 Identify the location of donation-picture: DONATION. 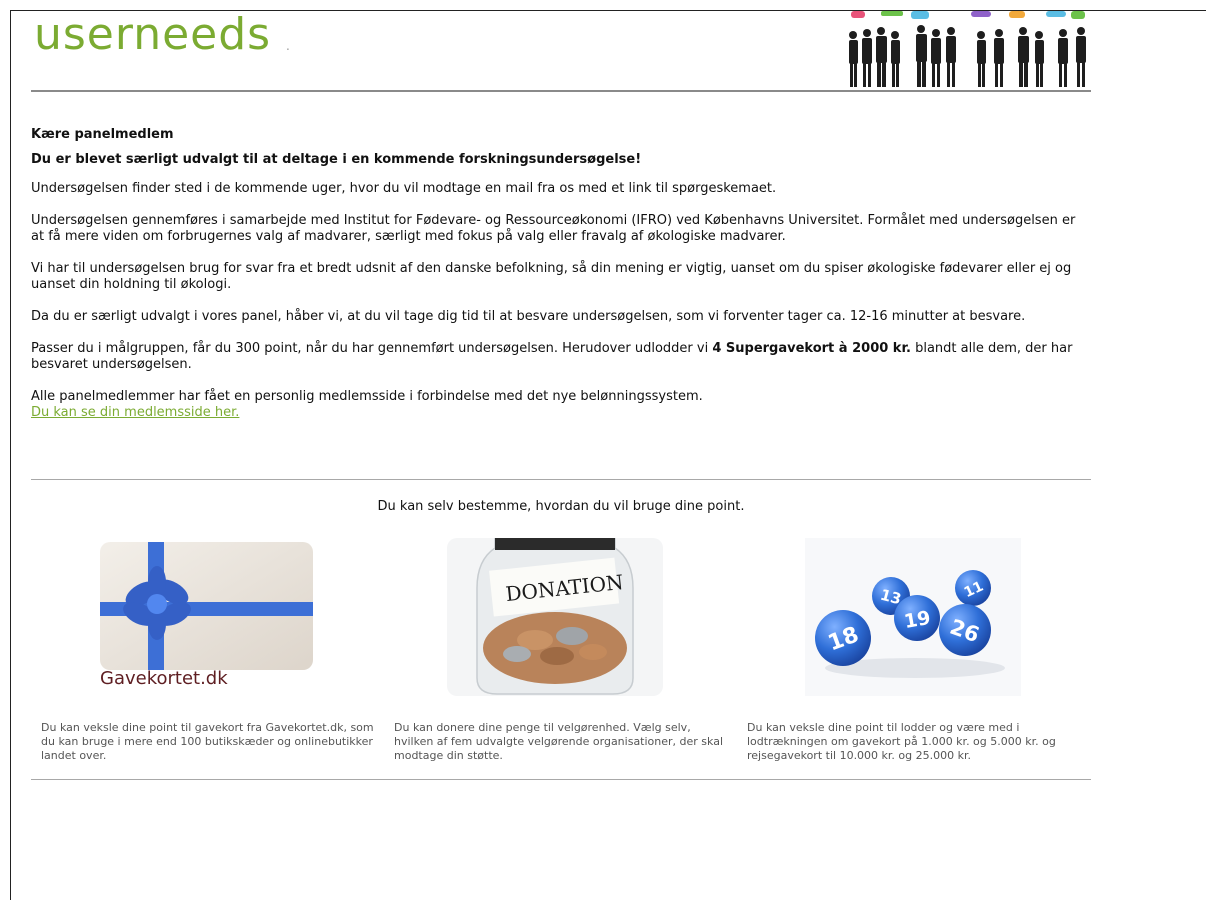
(560, 617).